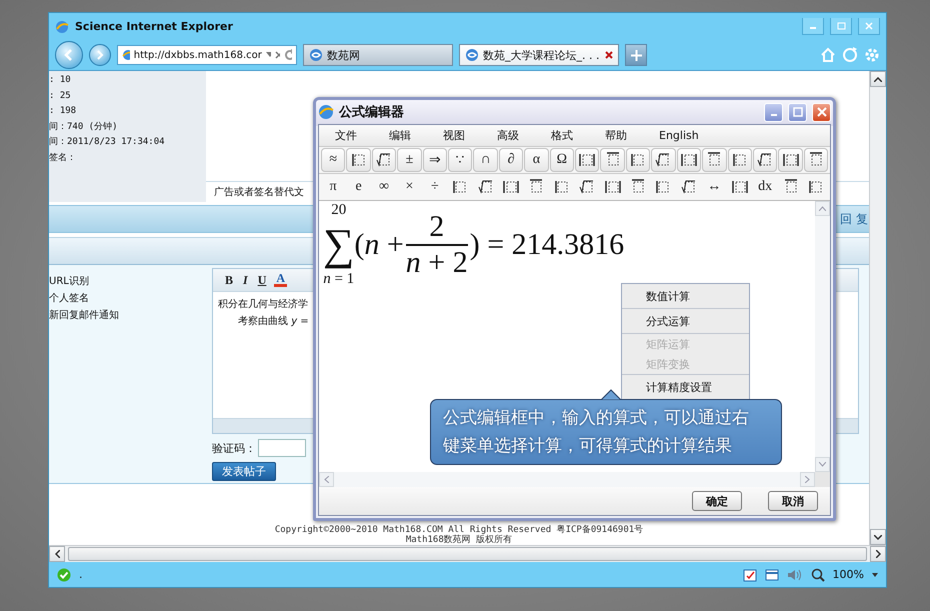 The height and width of the screenshot is (611, 930). Describe the element at coordinates (437, 263) in the screenshot. I see `denominator: n + 2` at that location.